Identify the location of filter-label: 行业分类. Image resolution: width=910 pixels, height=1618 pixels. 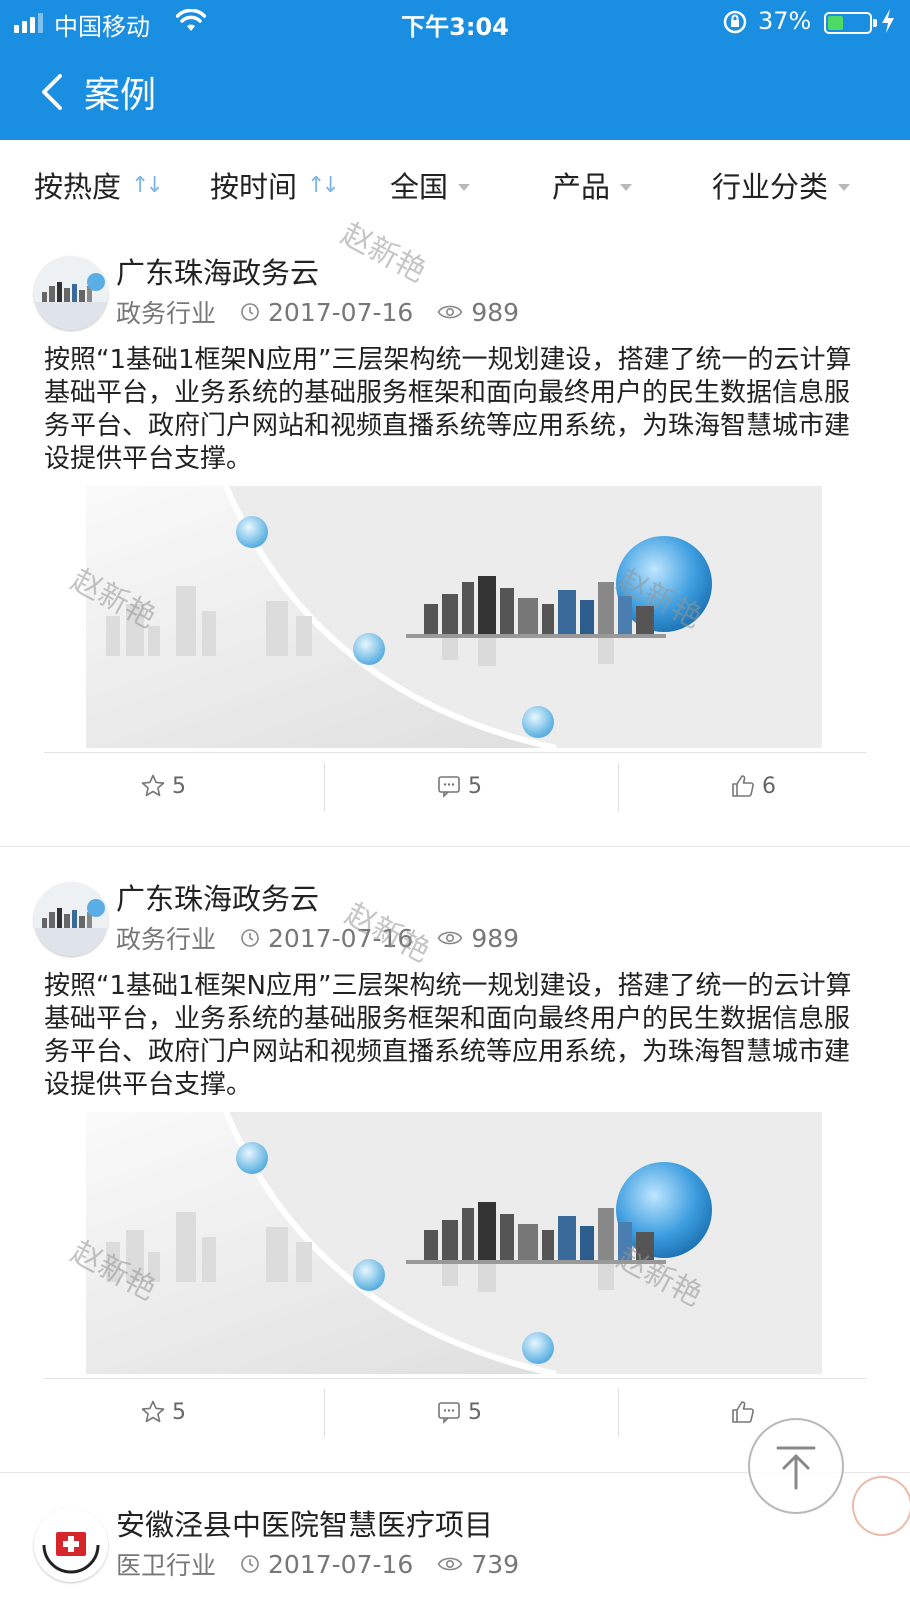
(770, 187).